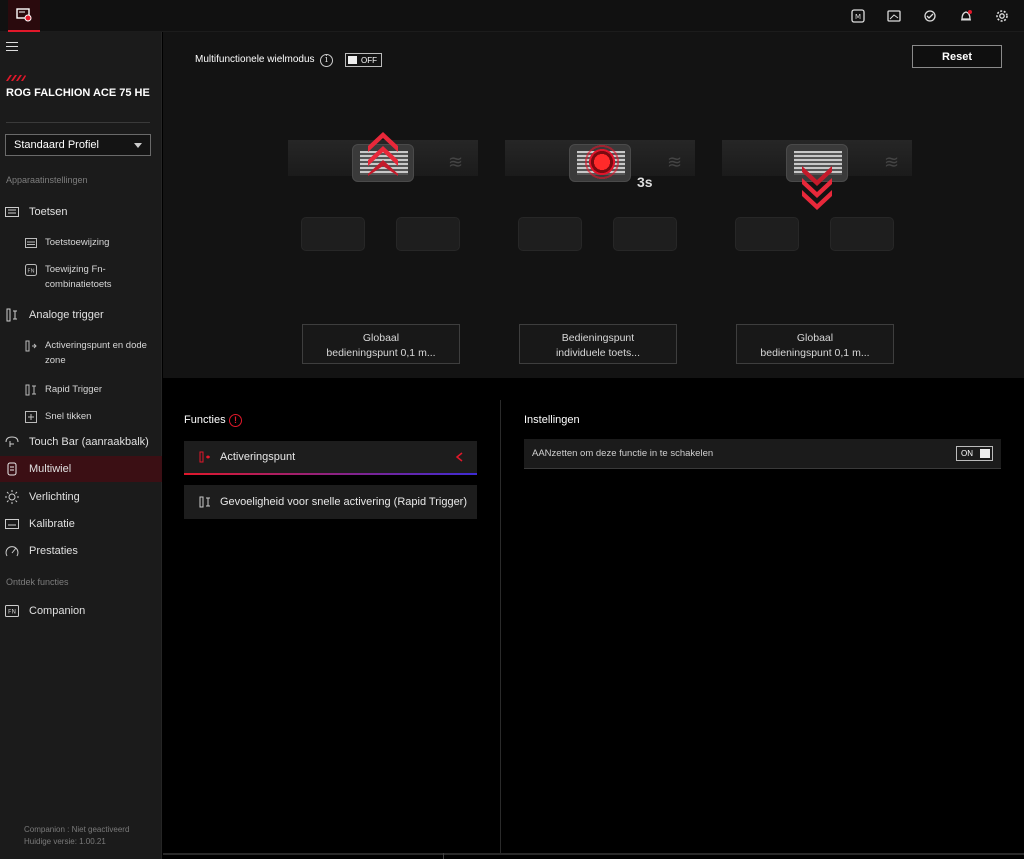  Describe the element at coordinates (512, 16) in the screenshot. I see `top-bar: M` at that location.